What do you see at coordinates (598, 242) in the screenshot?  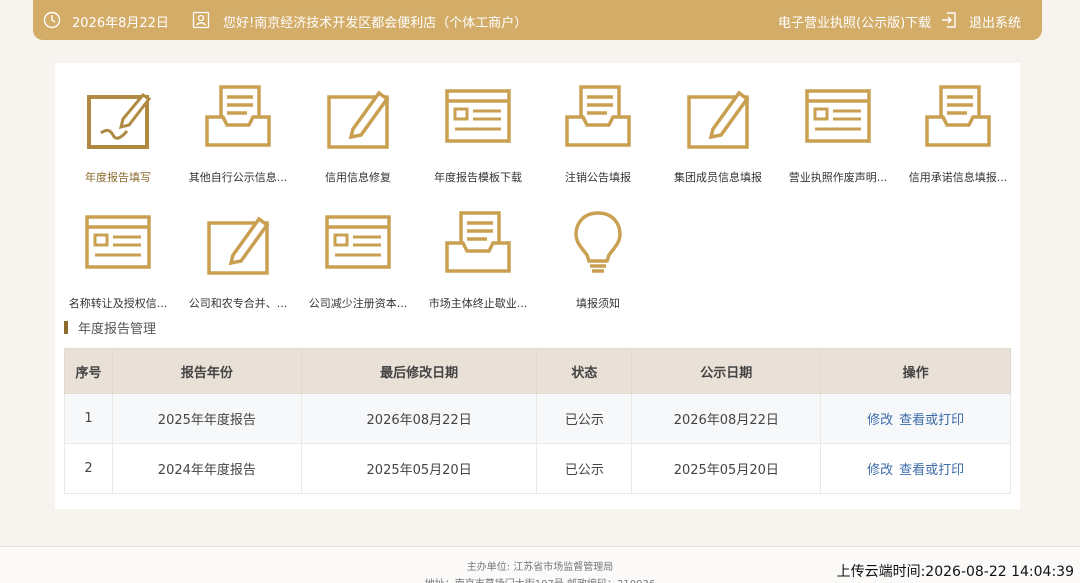 I see `lightbulb-icon` at bounding box center [598, 242].